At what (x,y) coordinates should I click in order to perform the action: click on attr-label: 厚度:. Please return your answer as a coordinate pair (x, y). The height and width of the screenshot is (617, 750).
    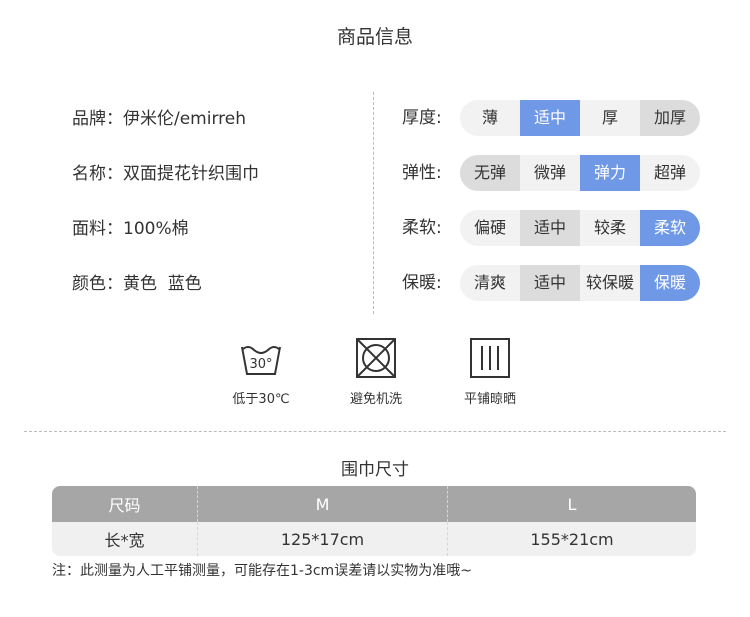
    Looking at the image, I should click on (422, 118).